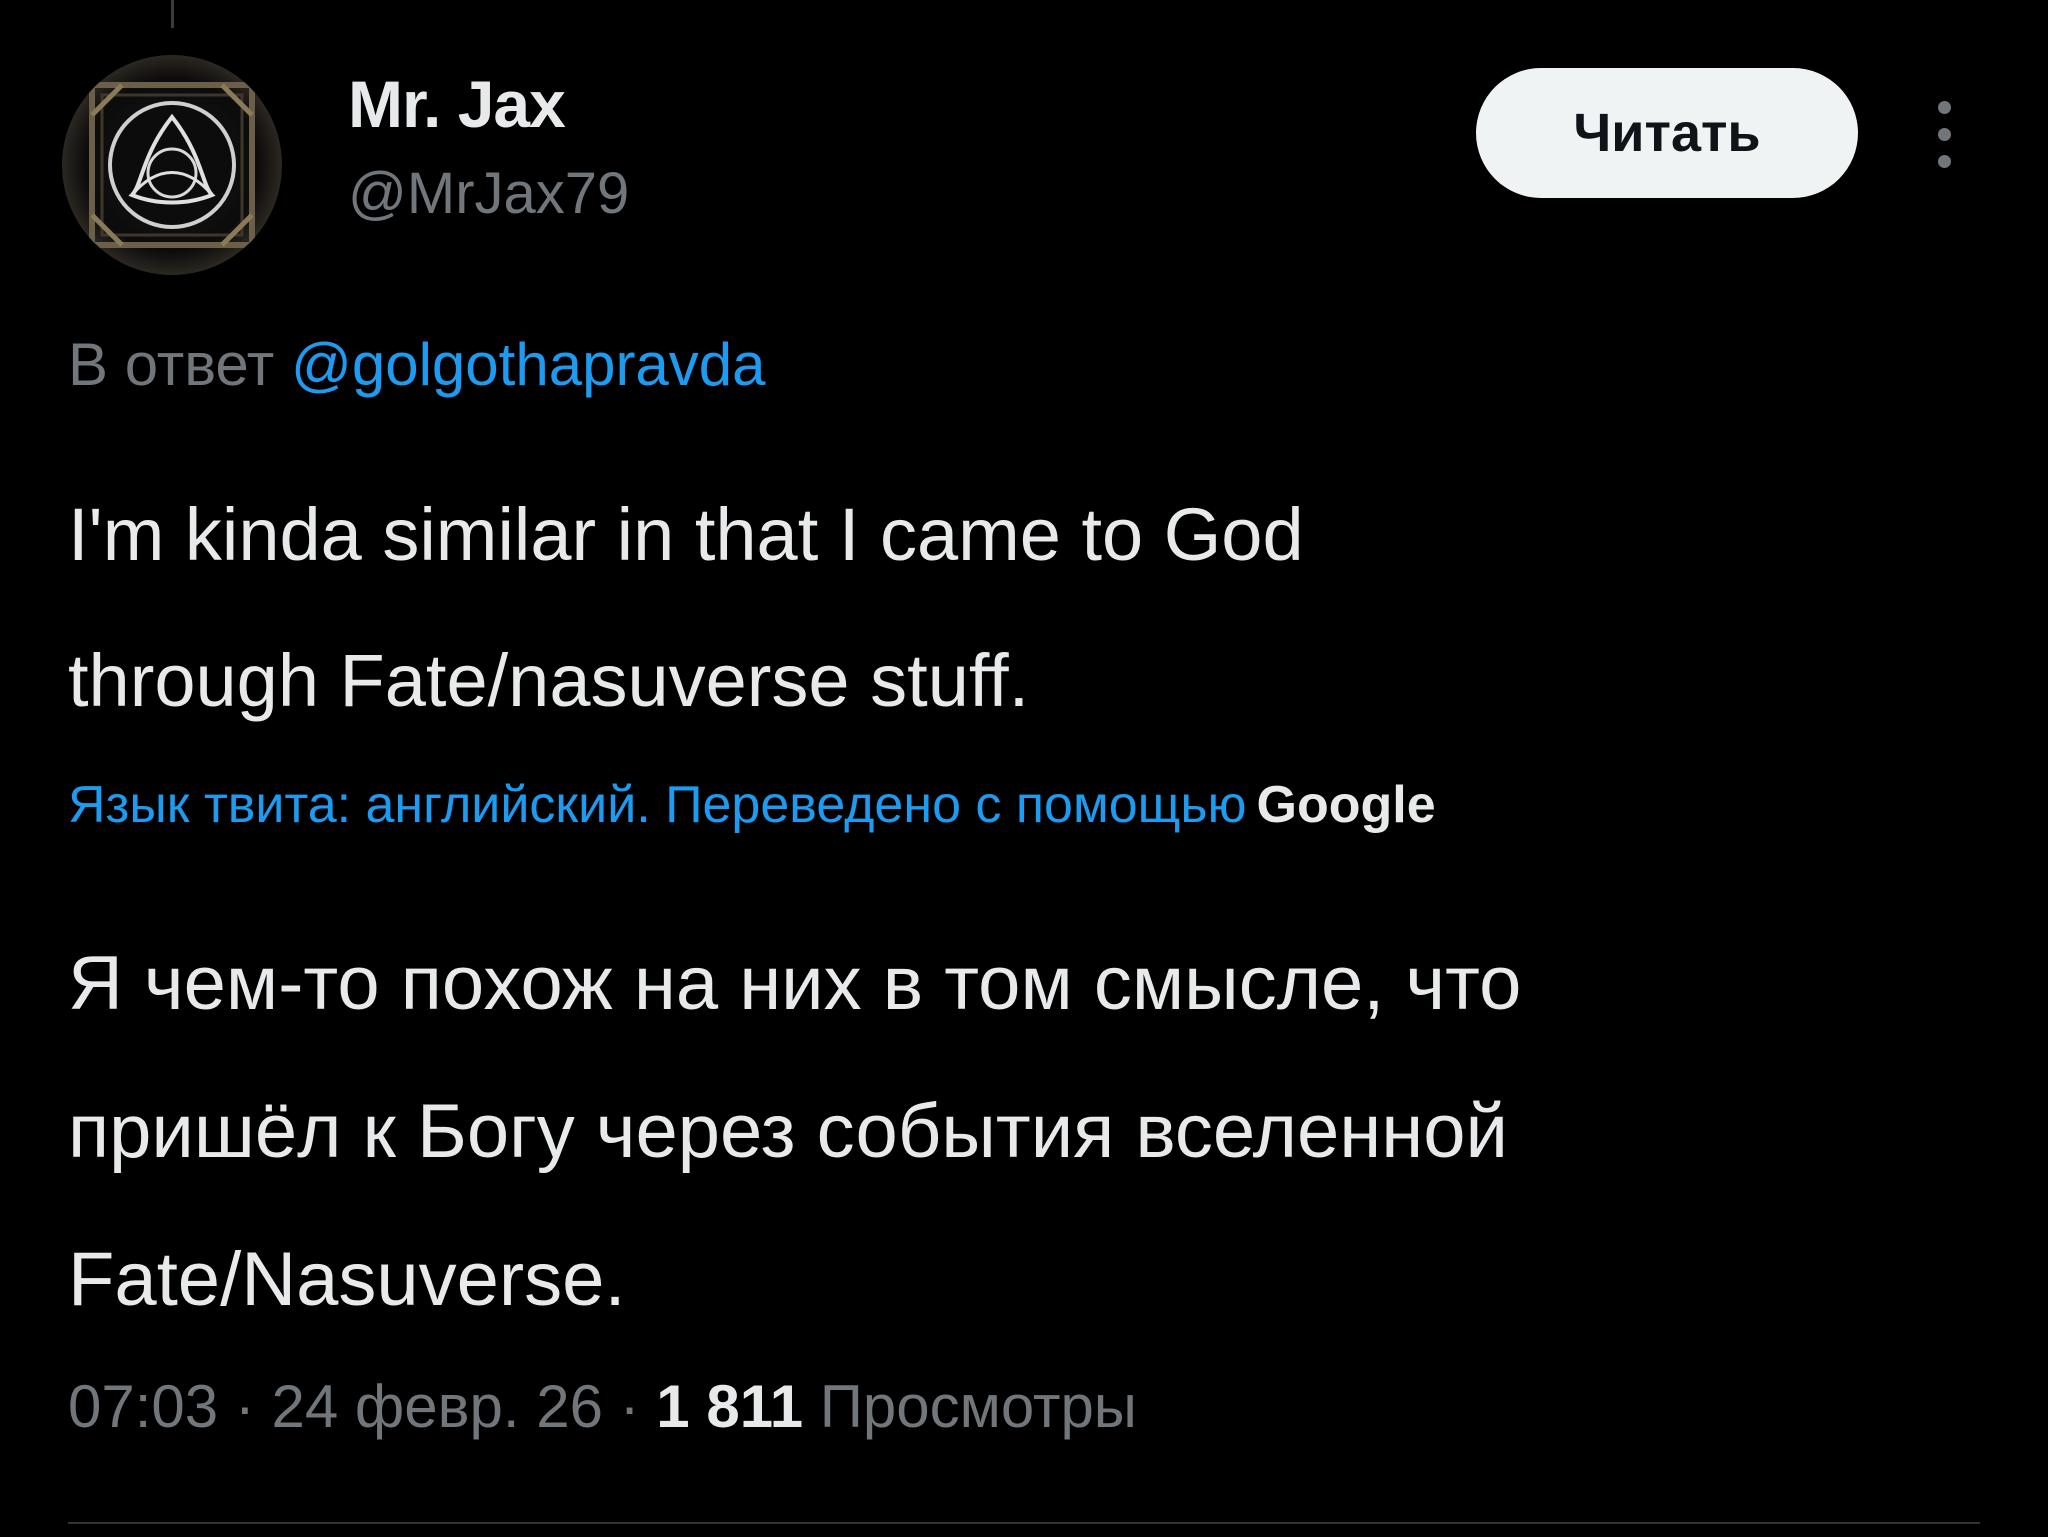 This screenshot has height=1537, width=2048. Describe the element at coordinates (143, 1406) in the screenshot. I see `tweet-time: 07:03` at that location.